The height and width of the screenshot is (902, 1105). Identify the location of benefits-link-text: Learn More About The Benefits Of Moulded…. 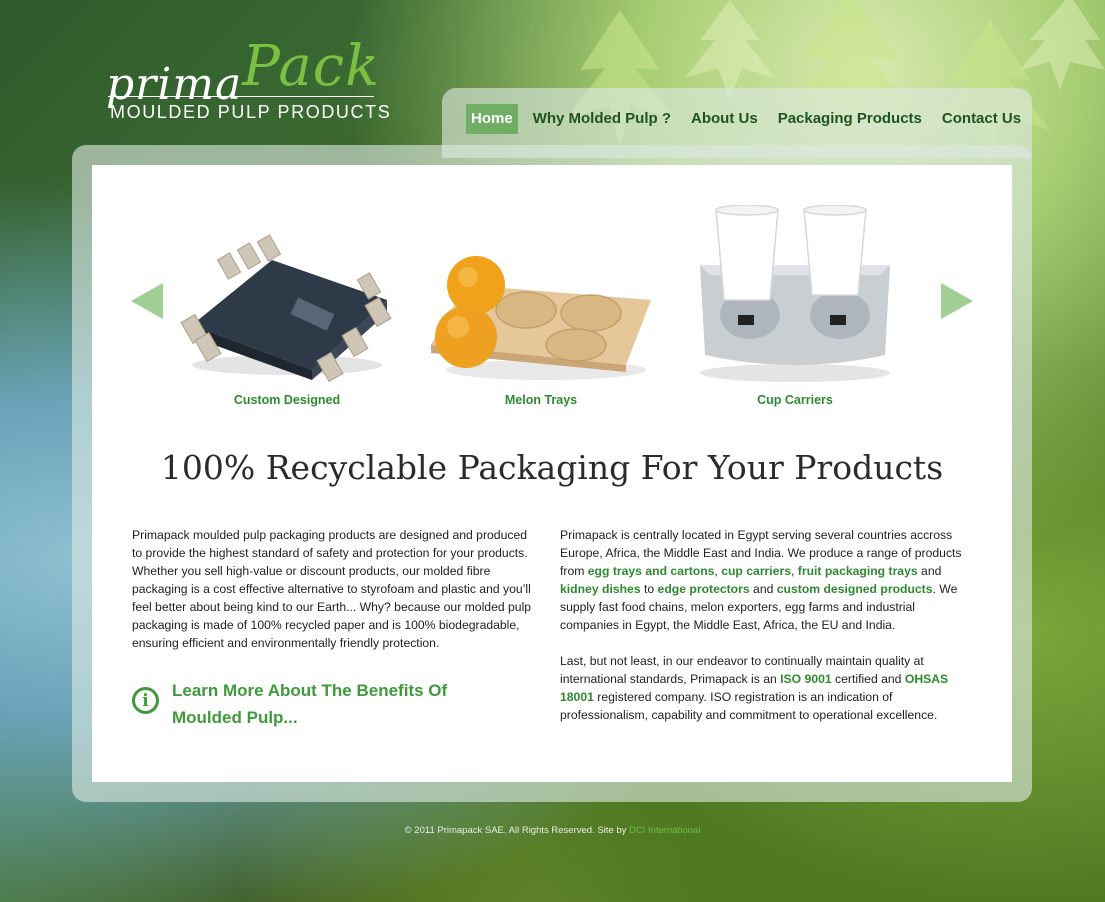
(322, 704).